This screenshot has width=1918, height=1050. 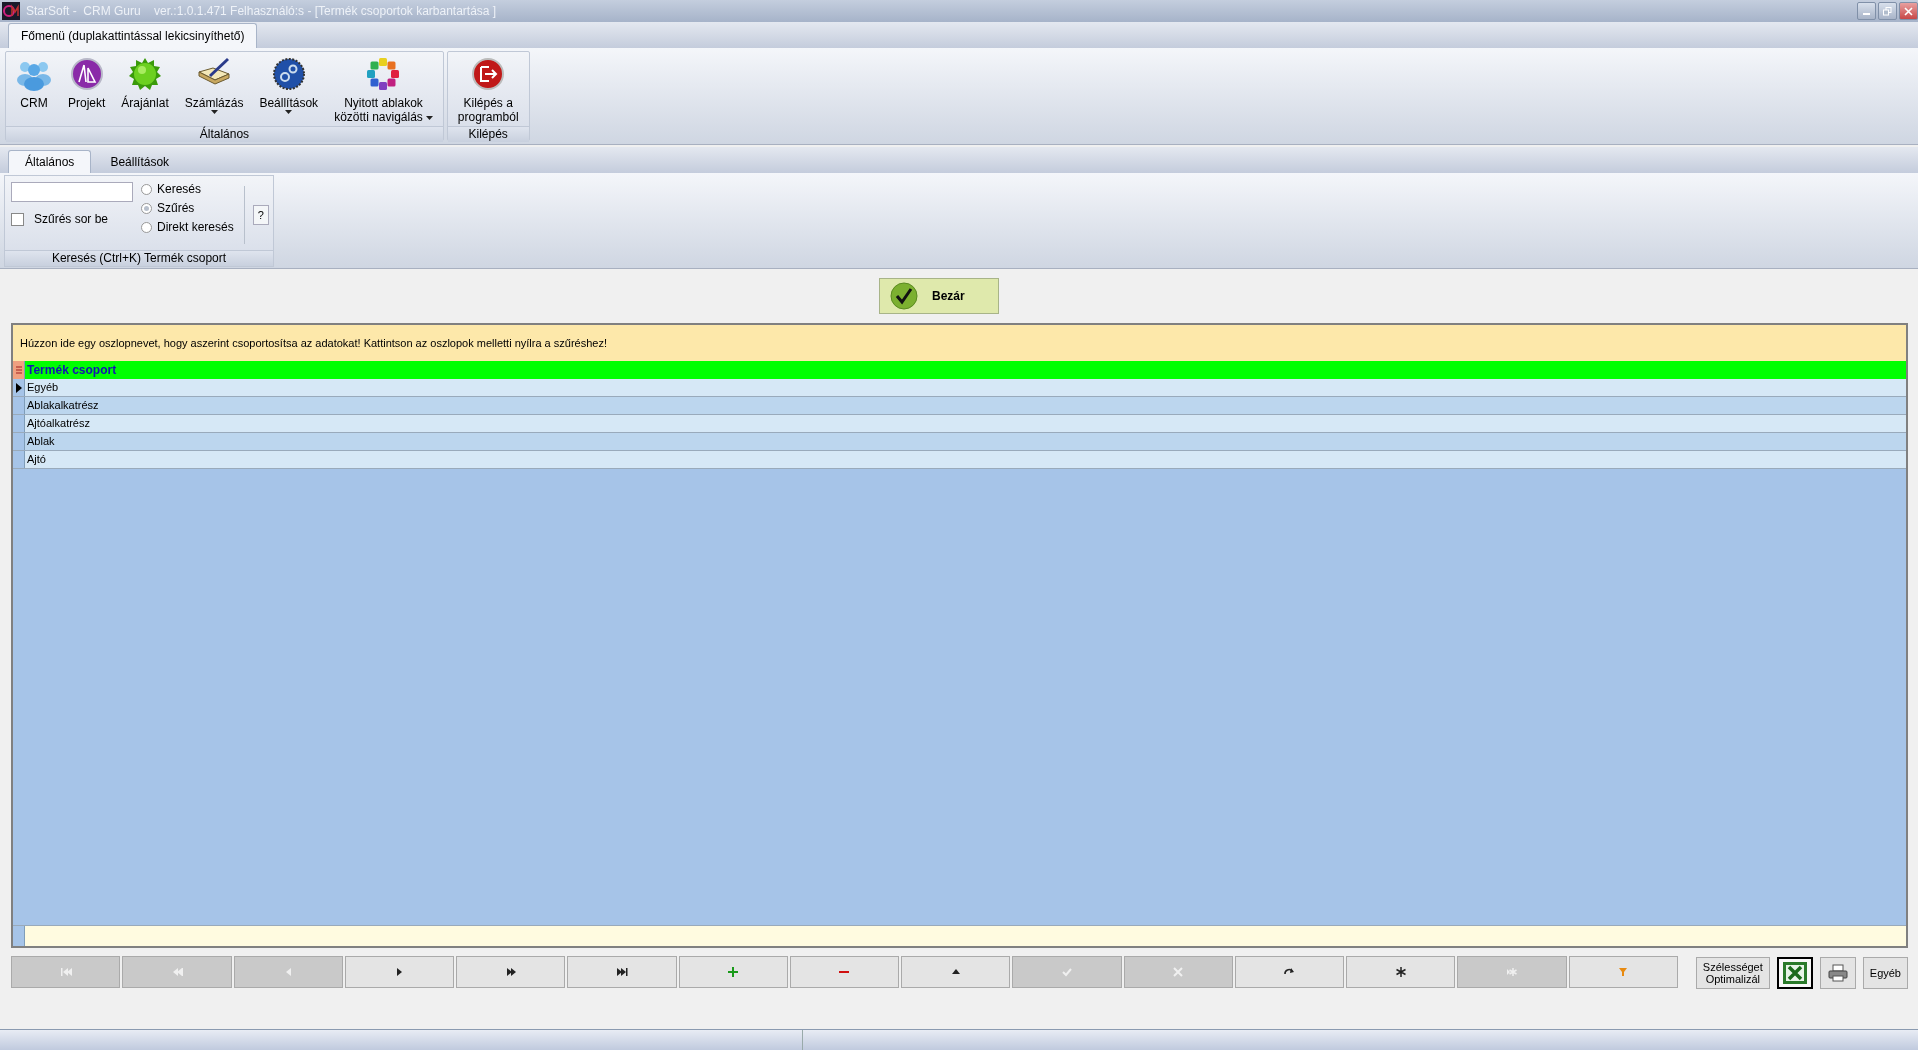 I want to click on action-button: Szélességet Optimalizál, so click(x=1732, y=973).